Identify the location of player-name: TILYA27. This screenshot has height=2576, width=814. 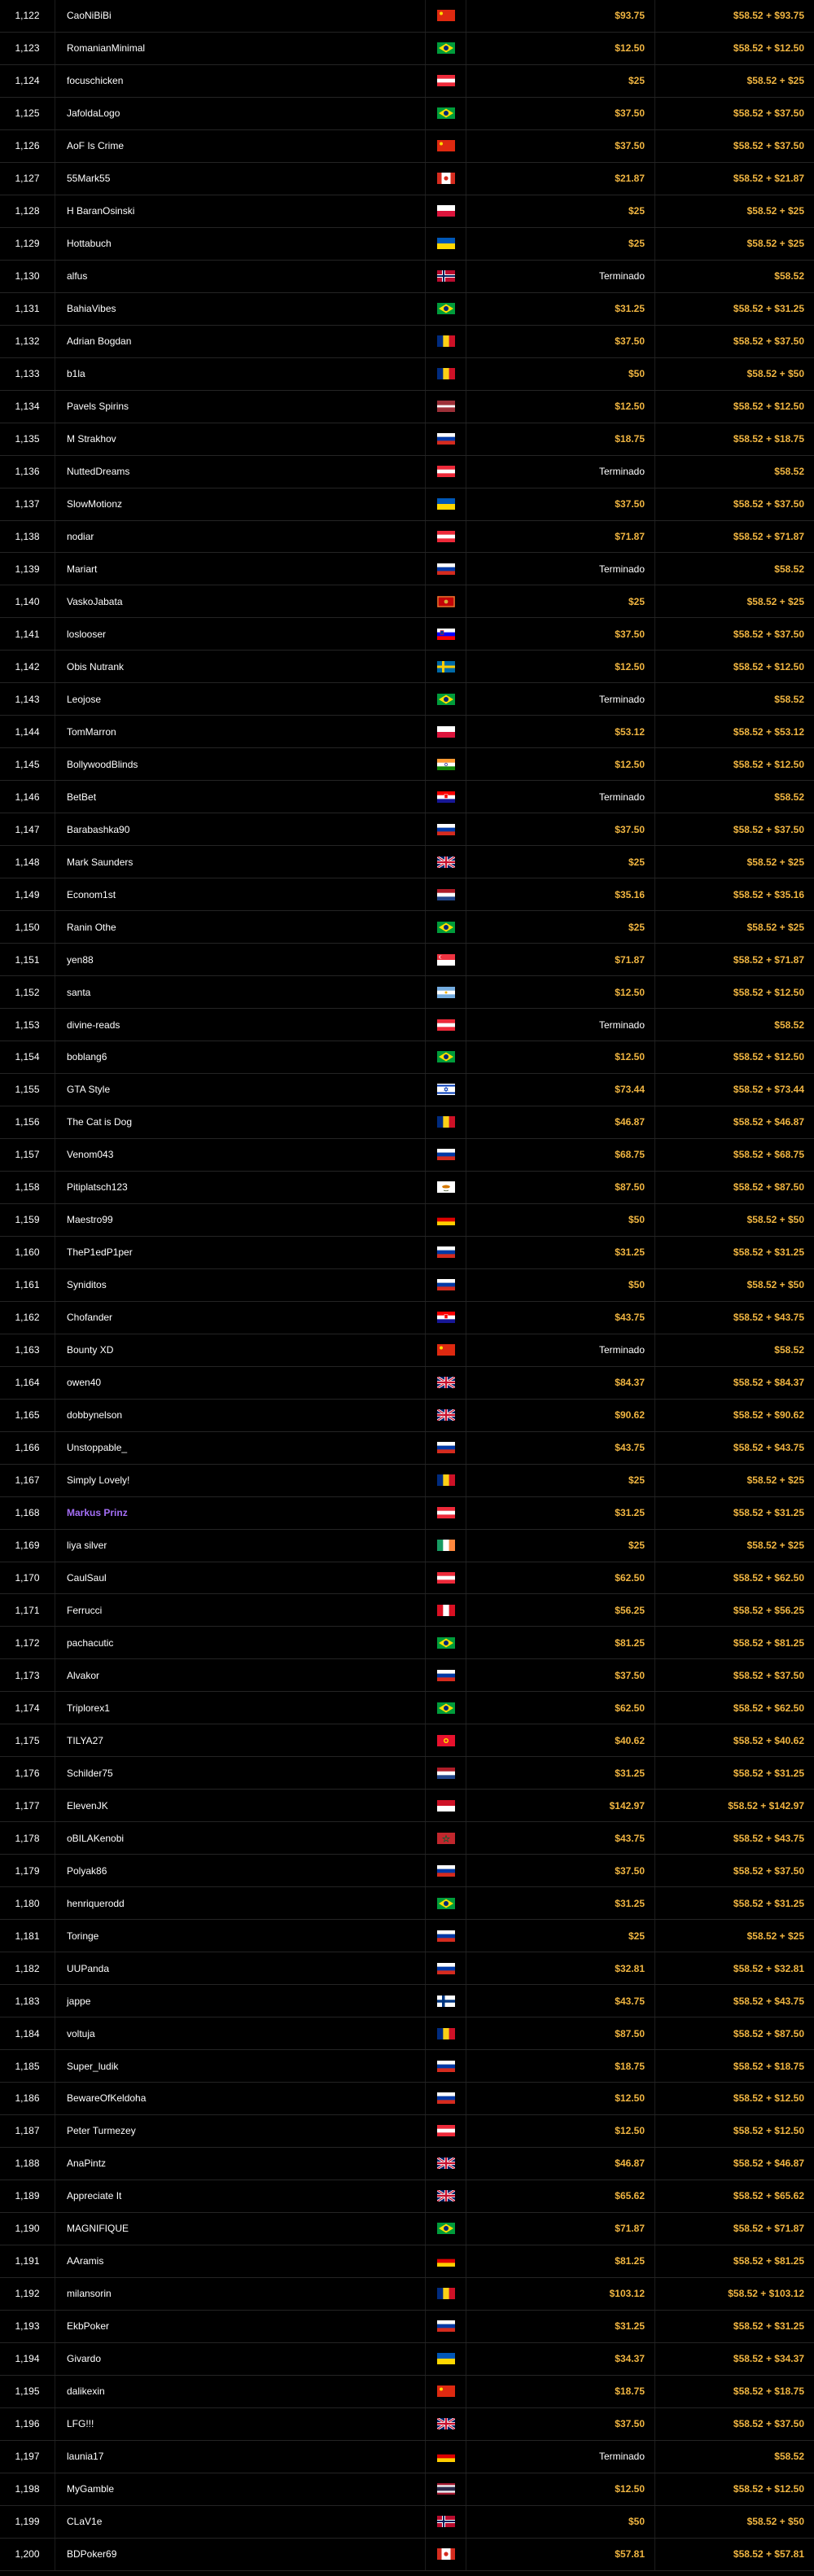
(240, 1740).